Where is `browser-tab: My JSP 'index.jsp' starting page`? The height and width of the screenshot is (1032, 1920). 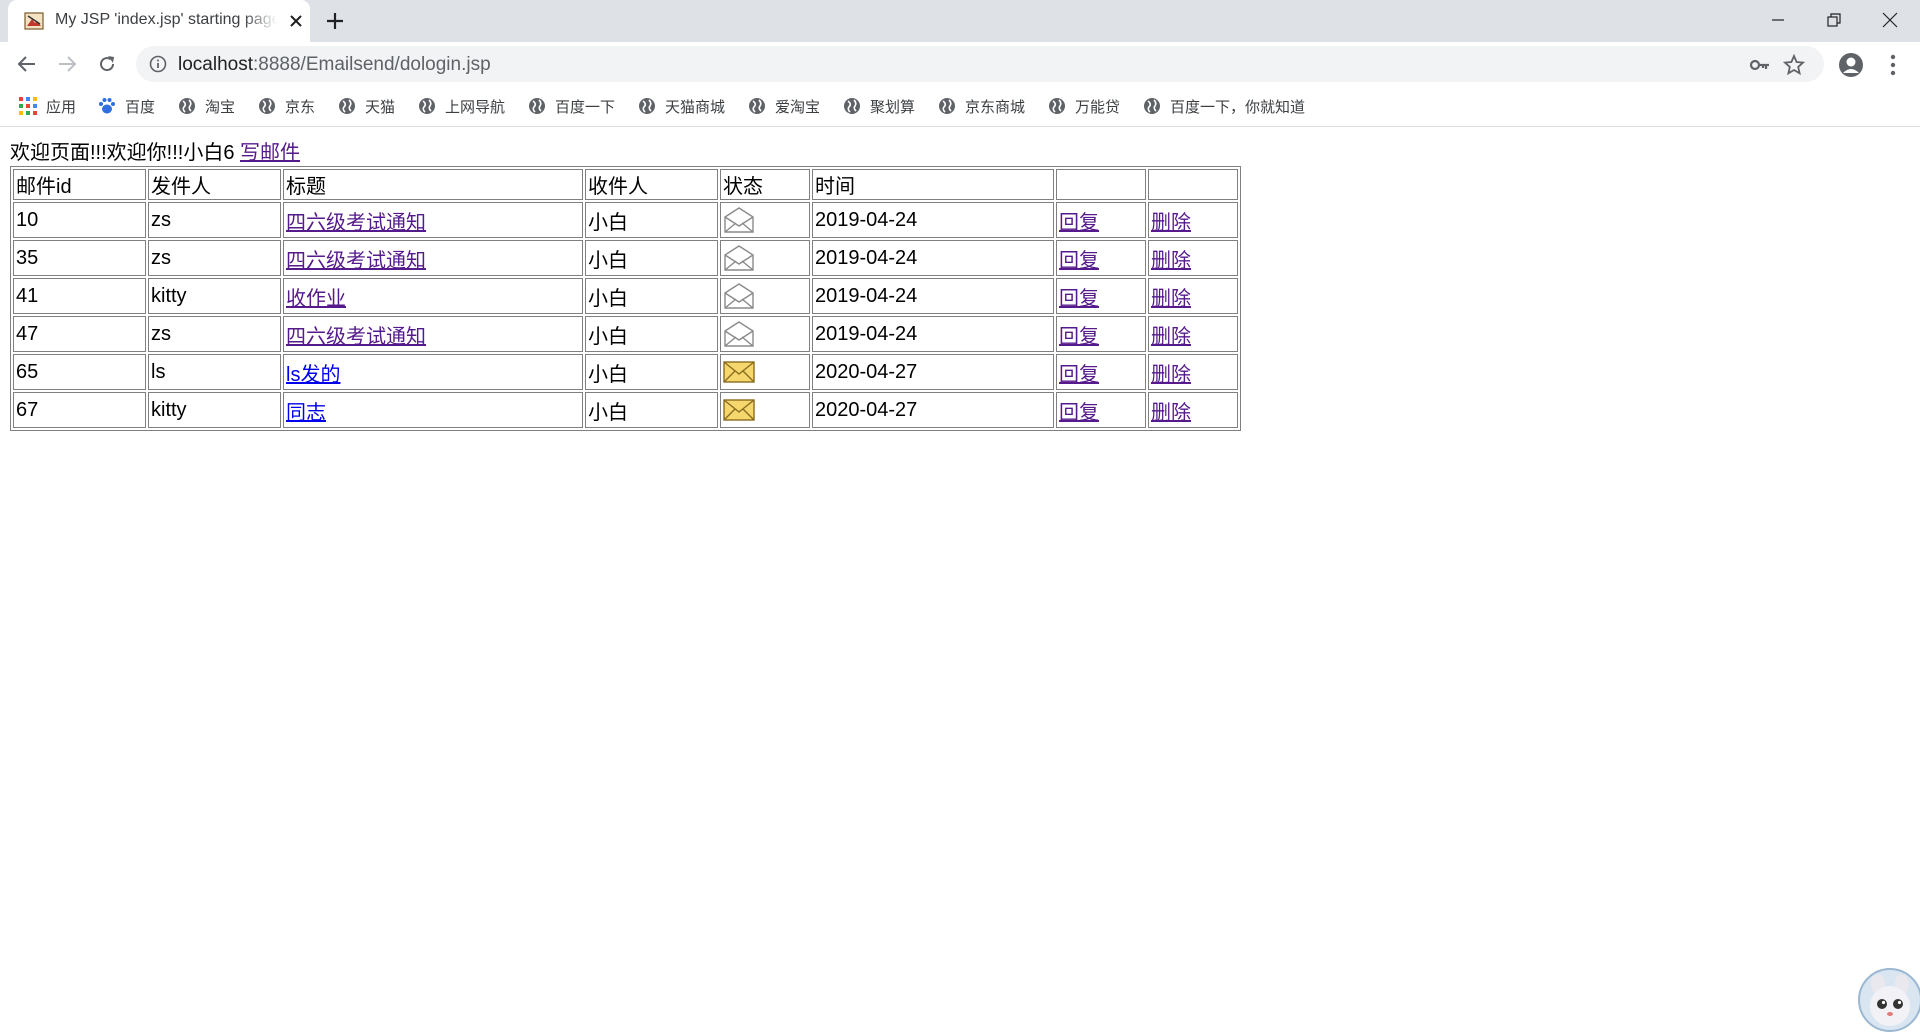 browser-tab: My JSP 'index.jsp' starting page is located at coordinates (159, 21).